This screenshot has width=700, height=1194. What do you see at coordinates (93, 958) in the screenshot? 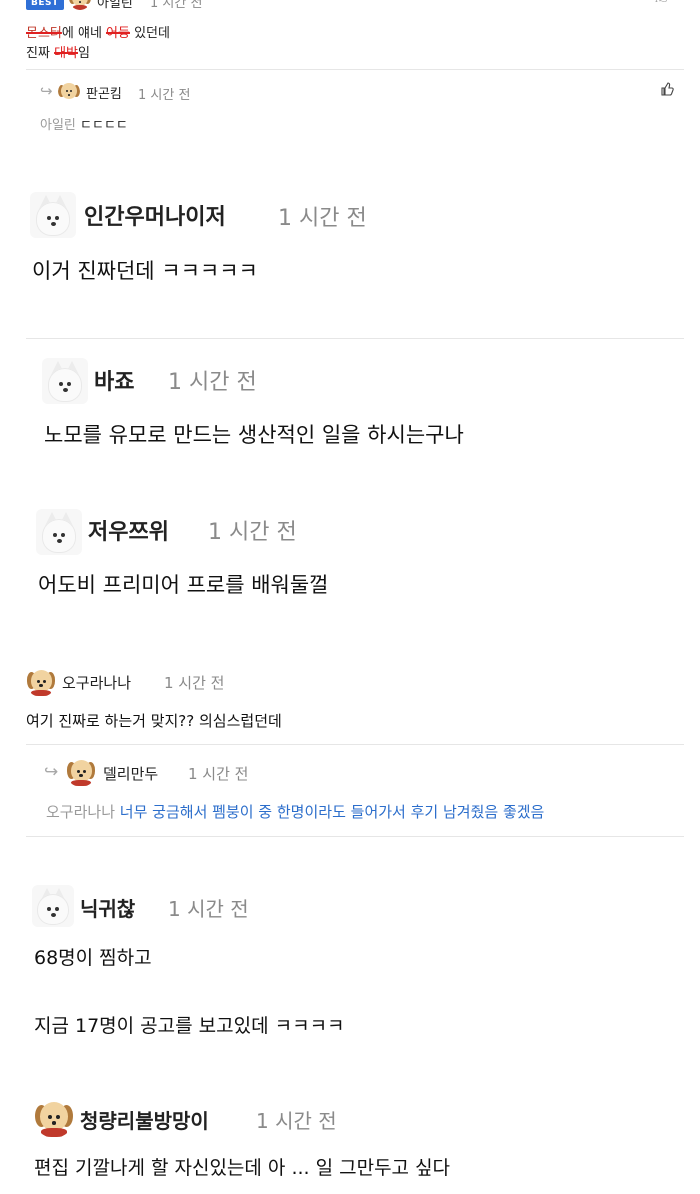
I see `comment-text: 68명이 찜하고` at bounding box center [93, 958].